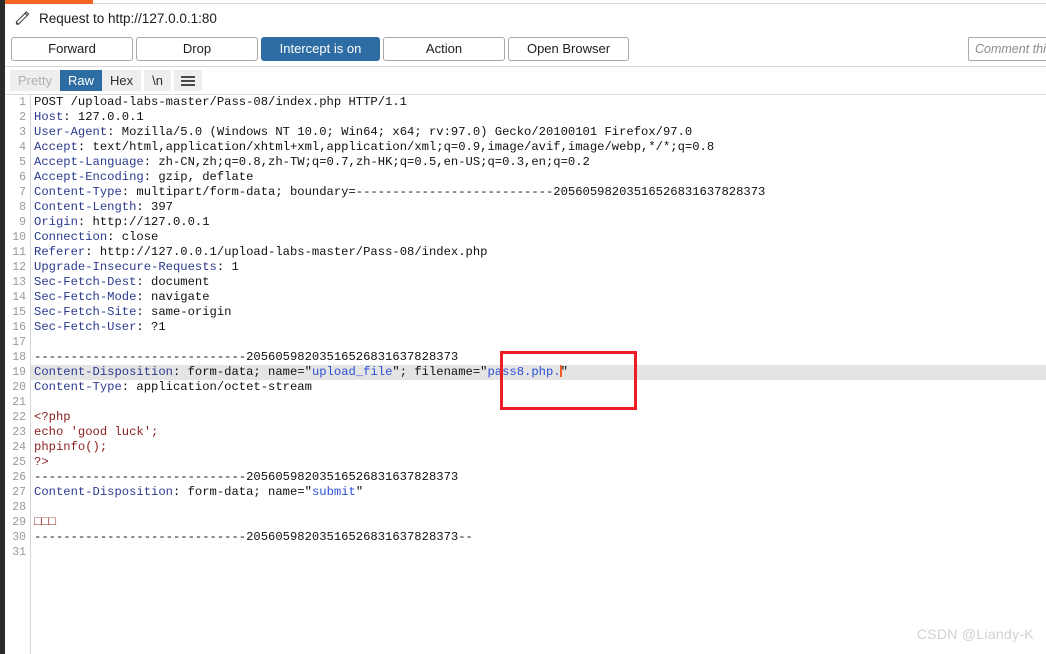  What do you see at coordinates (89, 162) in the screenshot?
I see `code-span: Accept-Language` at bounding box center [89, 162].